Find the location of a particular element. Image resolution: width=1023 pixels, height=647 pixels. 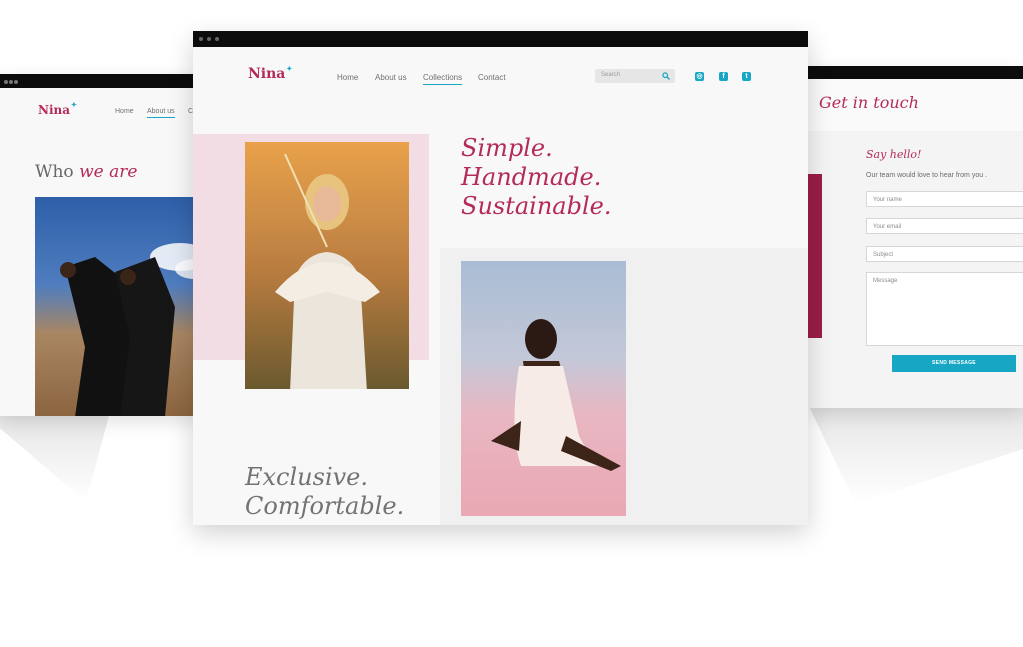

search-icon is located at coordinates (666, 76).